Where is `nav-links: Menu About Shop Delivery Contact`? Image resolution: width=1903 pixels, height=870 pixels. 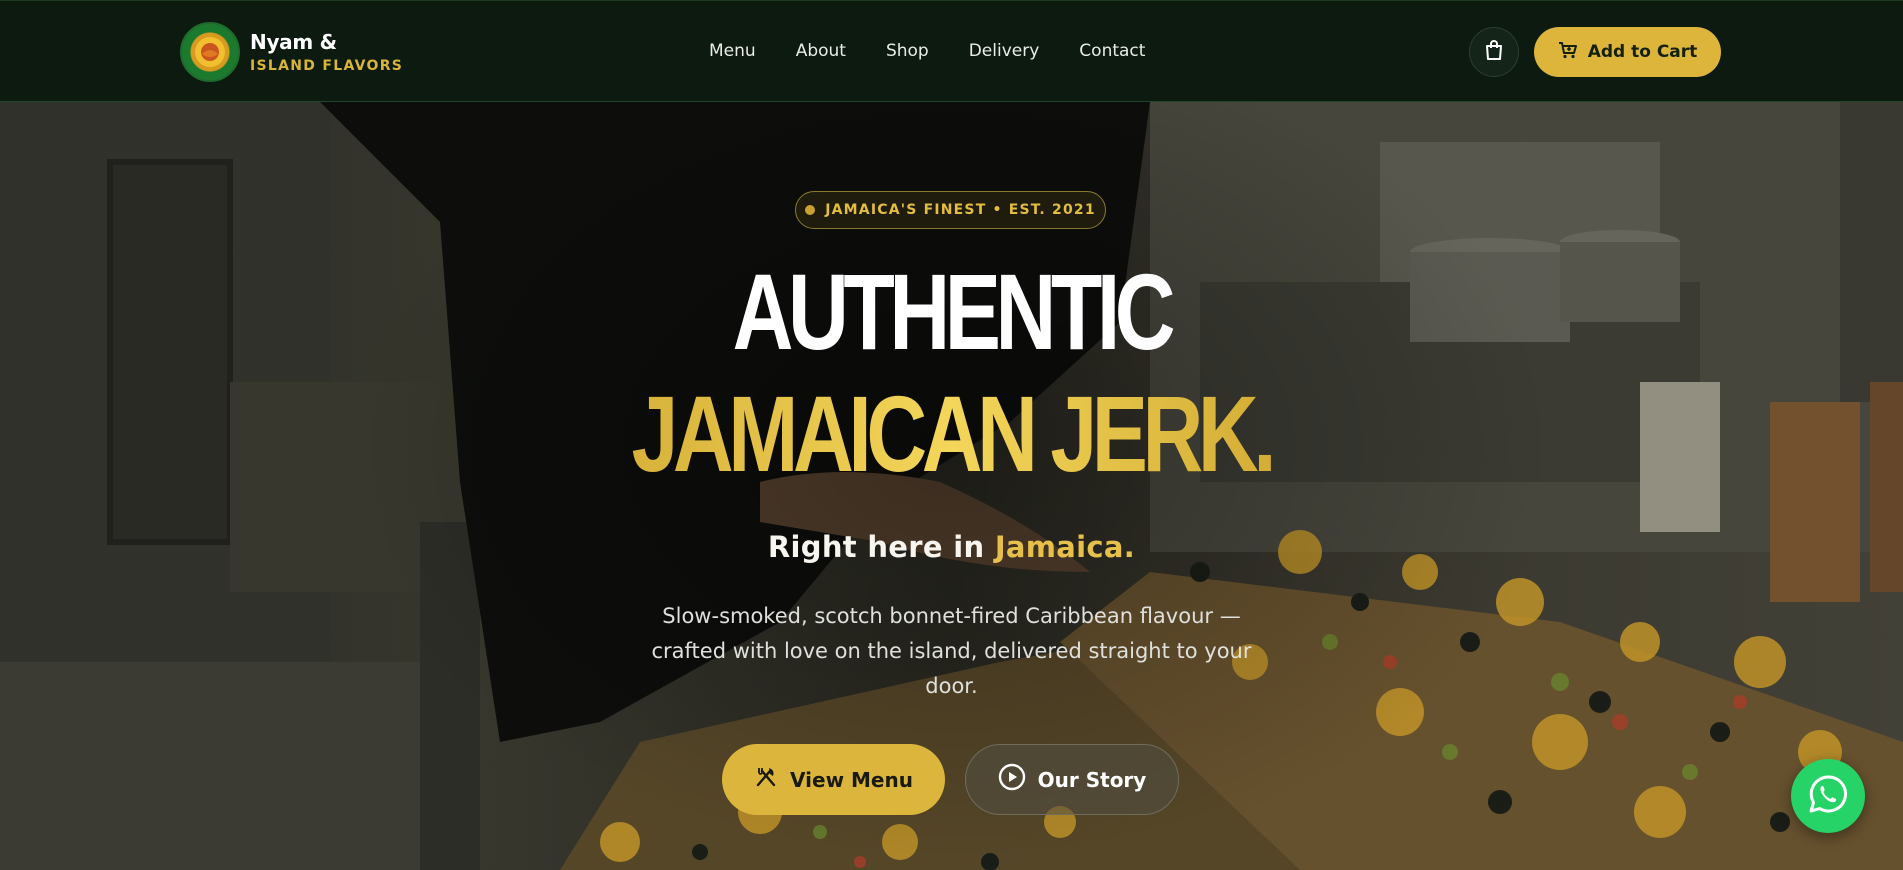
nav-links: Menu About Shop Delivery Contact is located at coordinates (947, 51).